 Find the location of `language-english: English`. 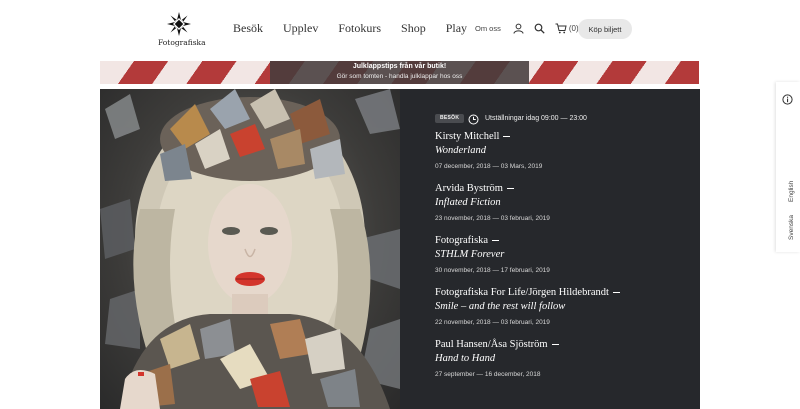

language-english: English is located at coordinates (791, 191).